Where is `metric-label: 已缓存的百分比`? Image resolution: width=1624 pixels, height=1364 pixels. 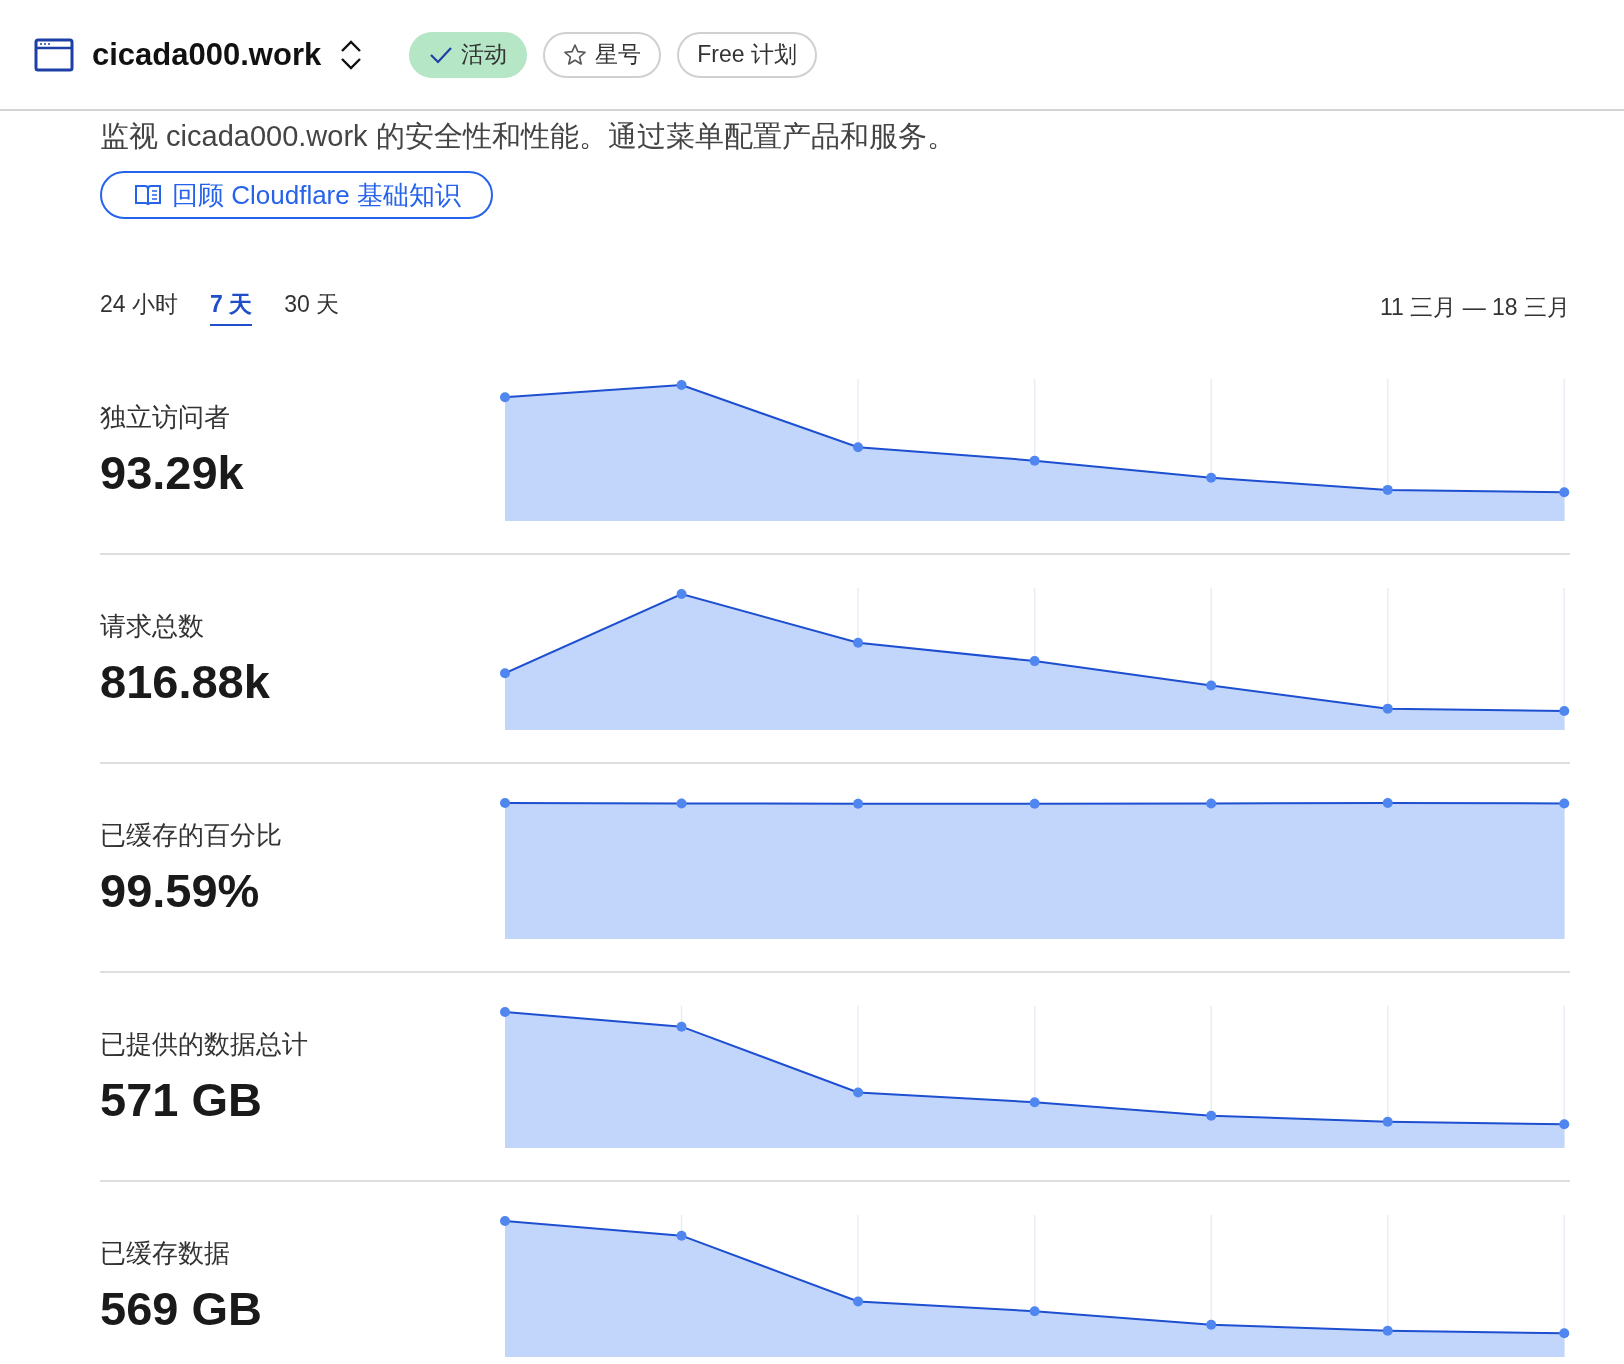 metric-label: 已缓存的百分比 is located at coordinates (191, 835).